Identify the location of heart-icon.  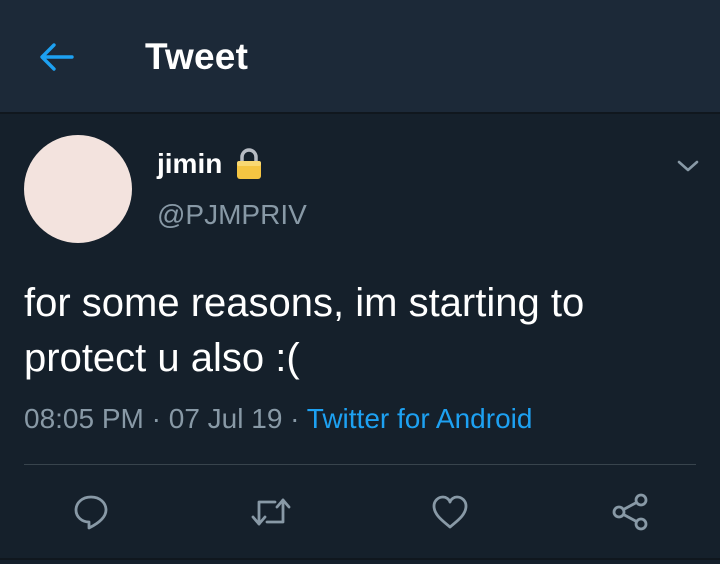
(450, 512).